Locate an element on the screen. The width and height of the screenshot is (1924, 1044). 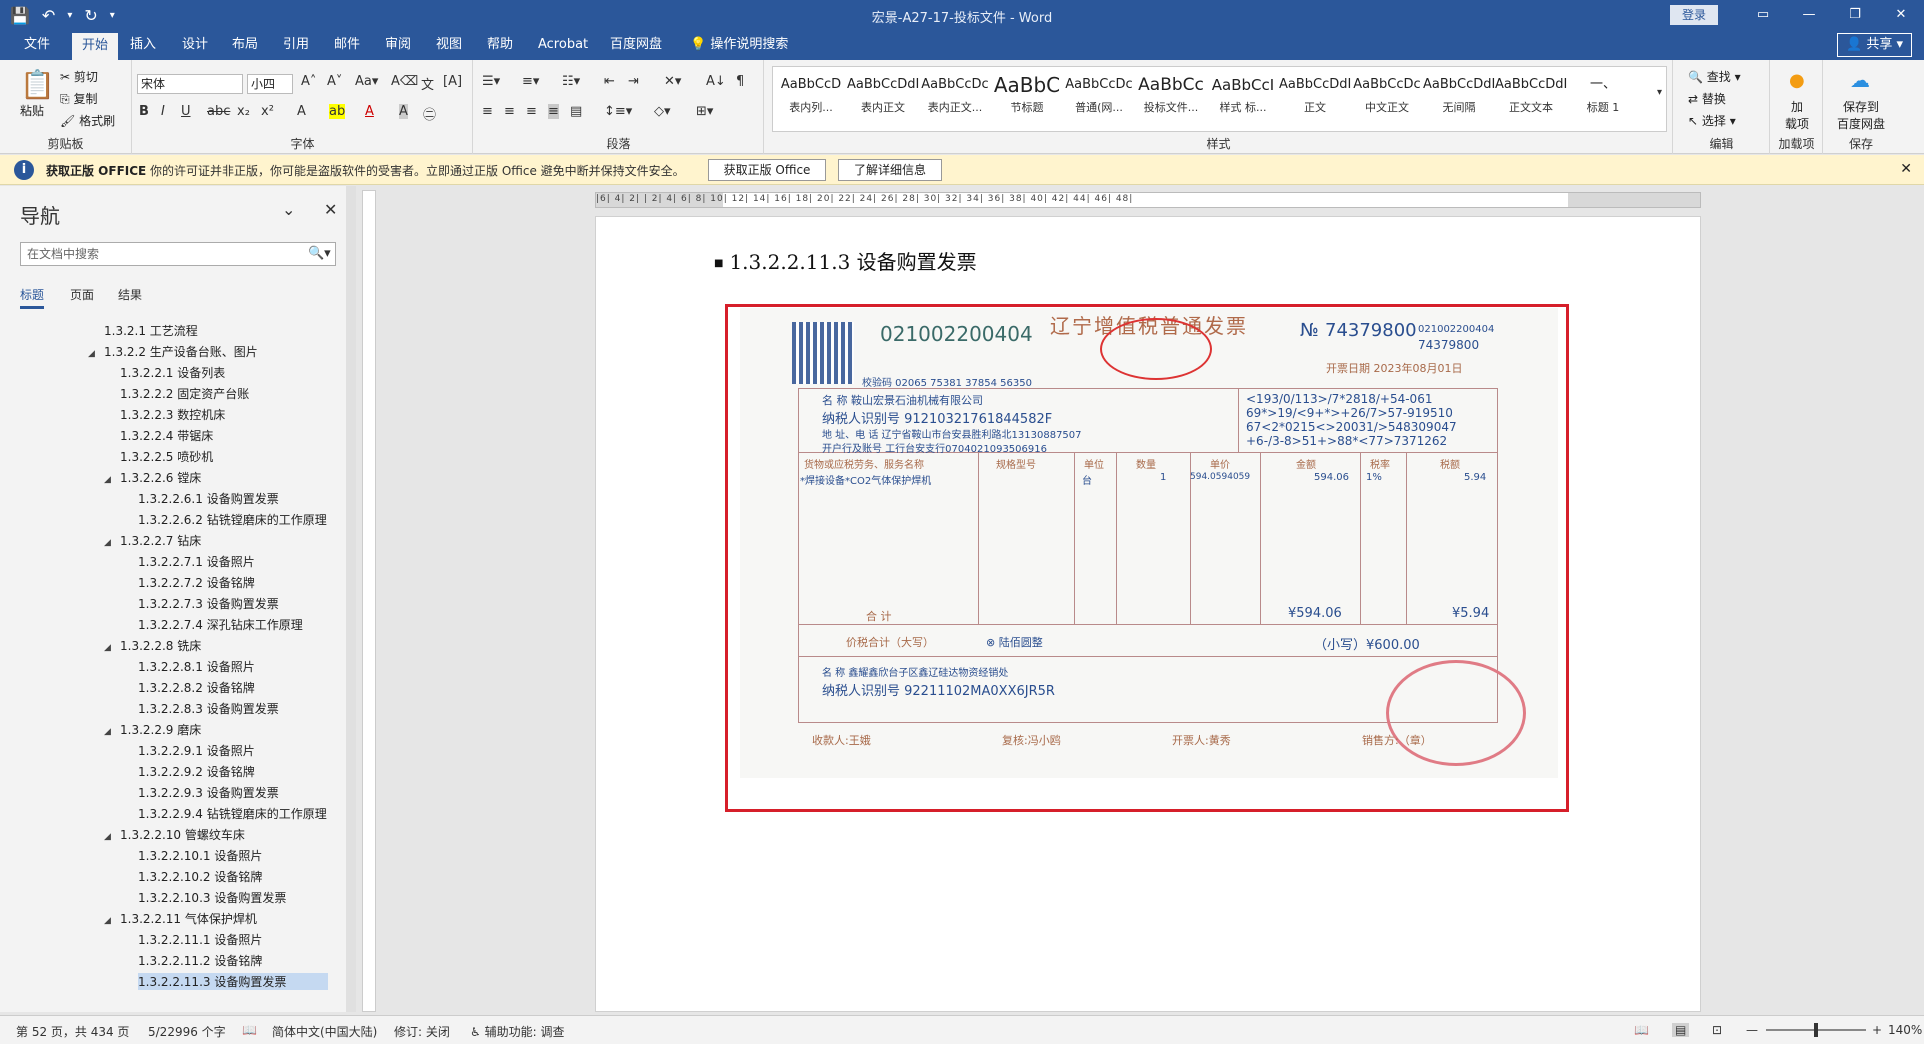
tab-acrobat: Acrobat is located at coordinates (563, 45).